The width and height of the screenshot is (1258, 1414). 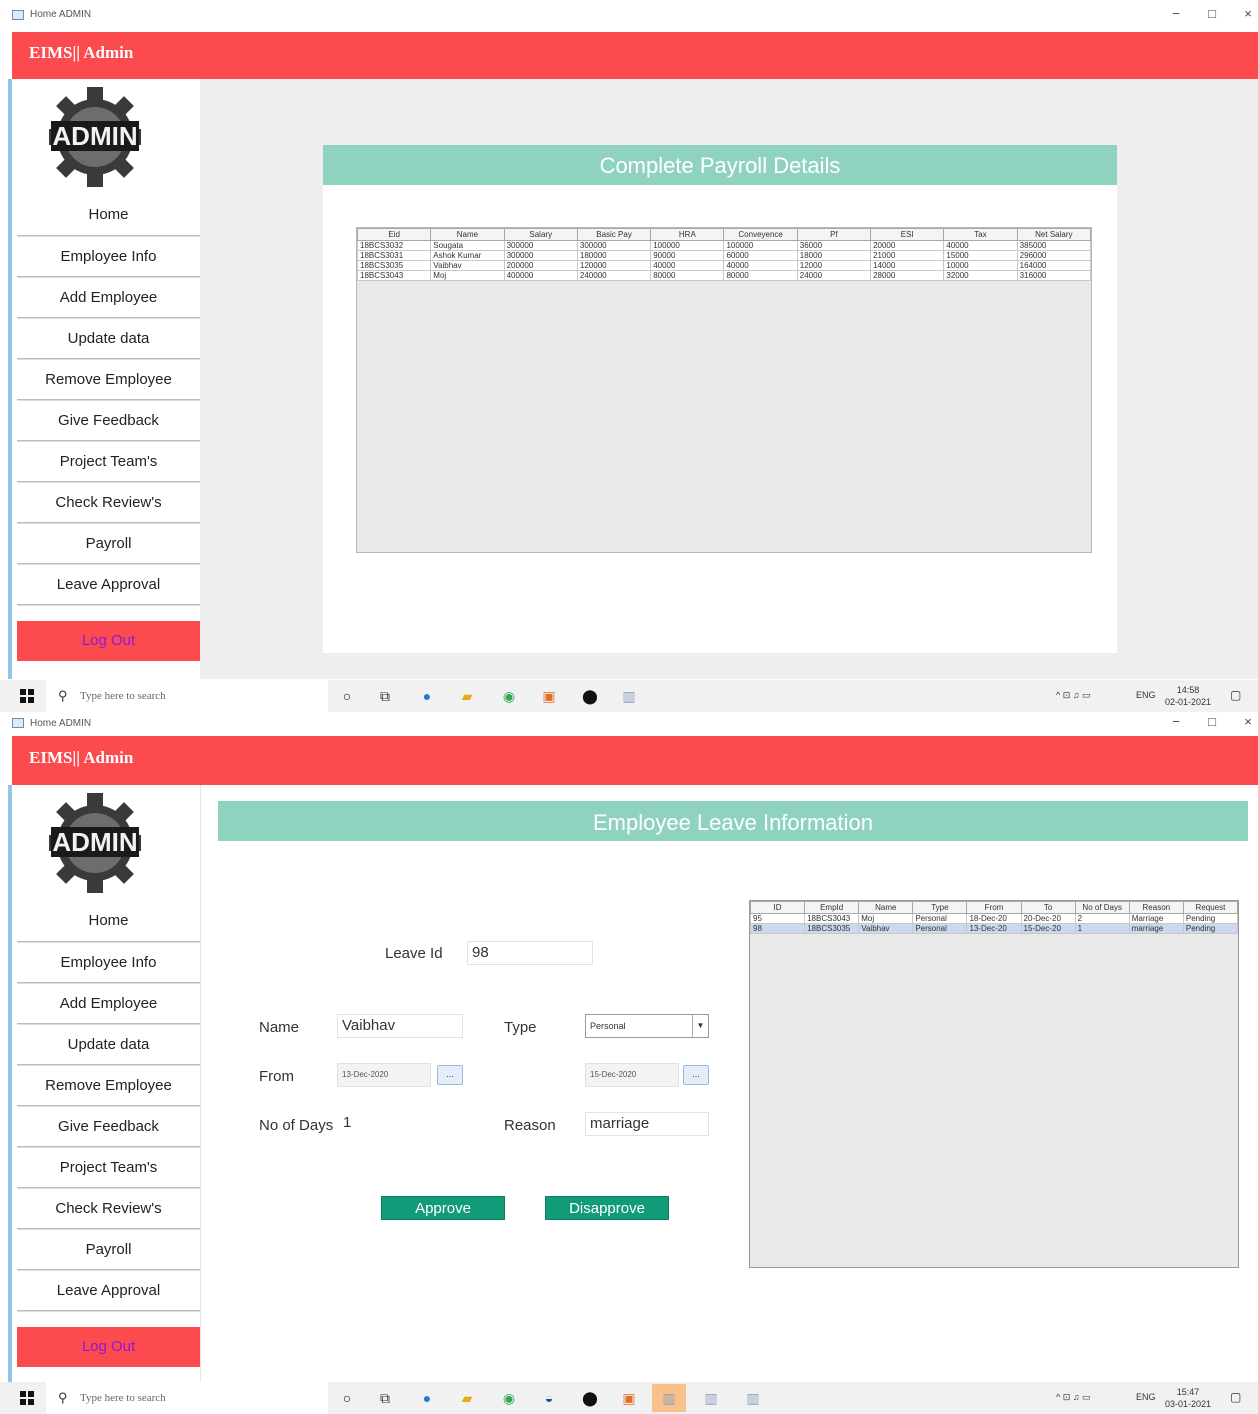 I want to click on table-cell: 14000, so click(x=907, y=265).